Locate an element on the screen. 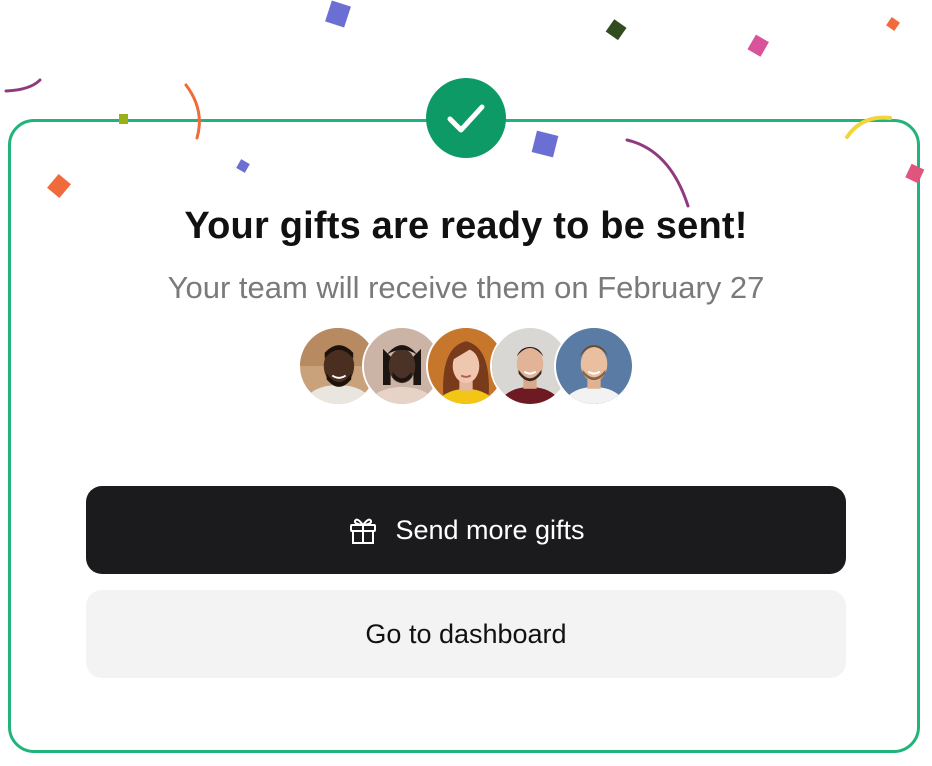 This screenshot has width=932, height=766. go-to-dashboard-button: Go to dashboard is located at coordinates (466, 634).